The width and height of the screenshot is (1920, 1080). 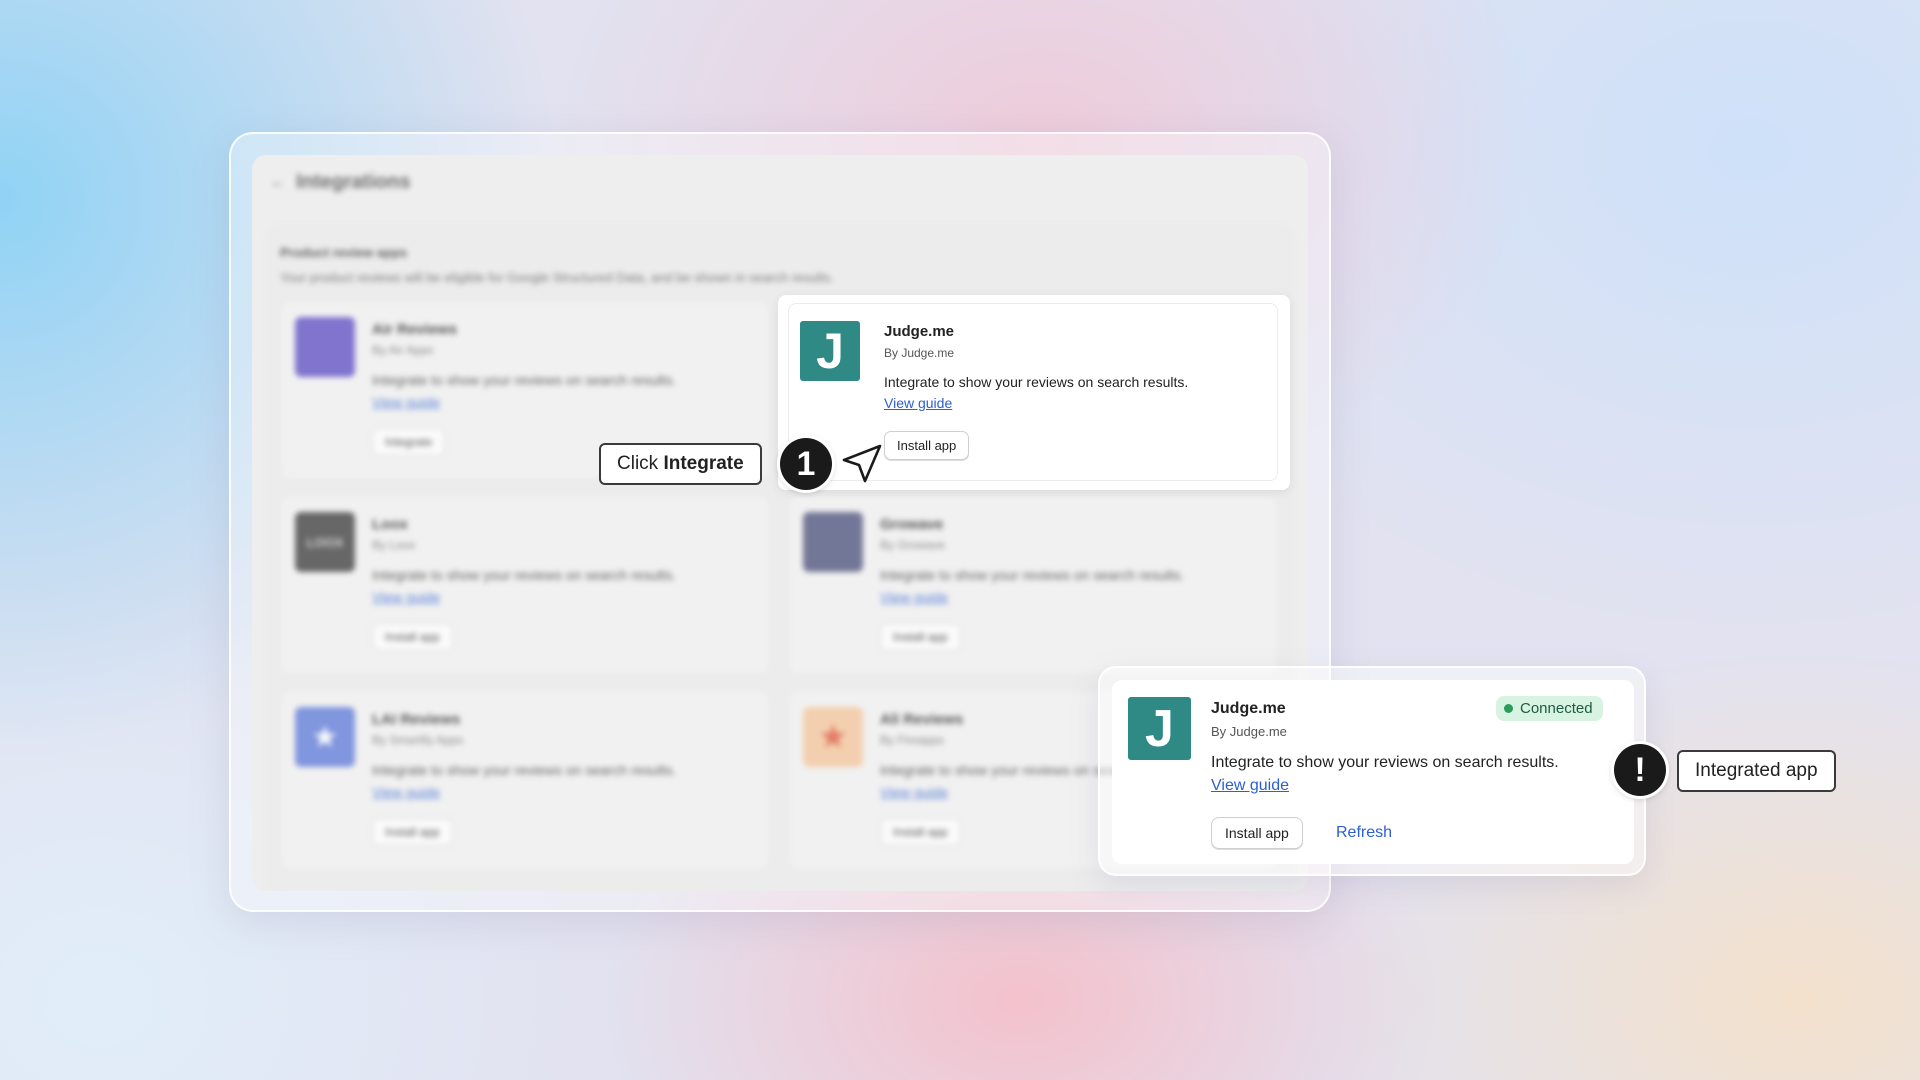 I want to click on page-title: Integrations, so click(x=353, y=182).